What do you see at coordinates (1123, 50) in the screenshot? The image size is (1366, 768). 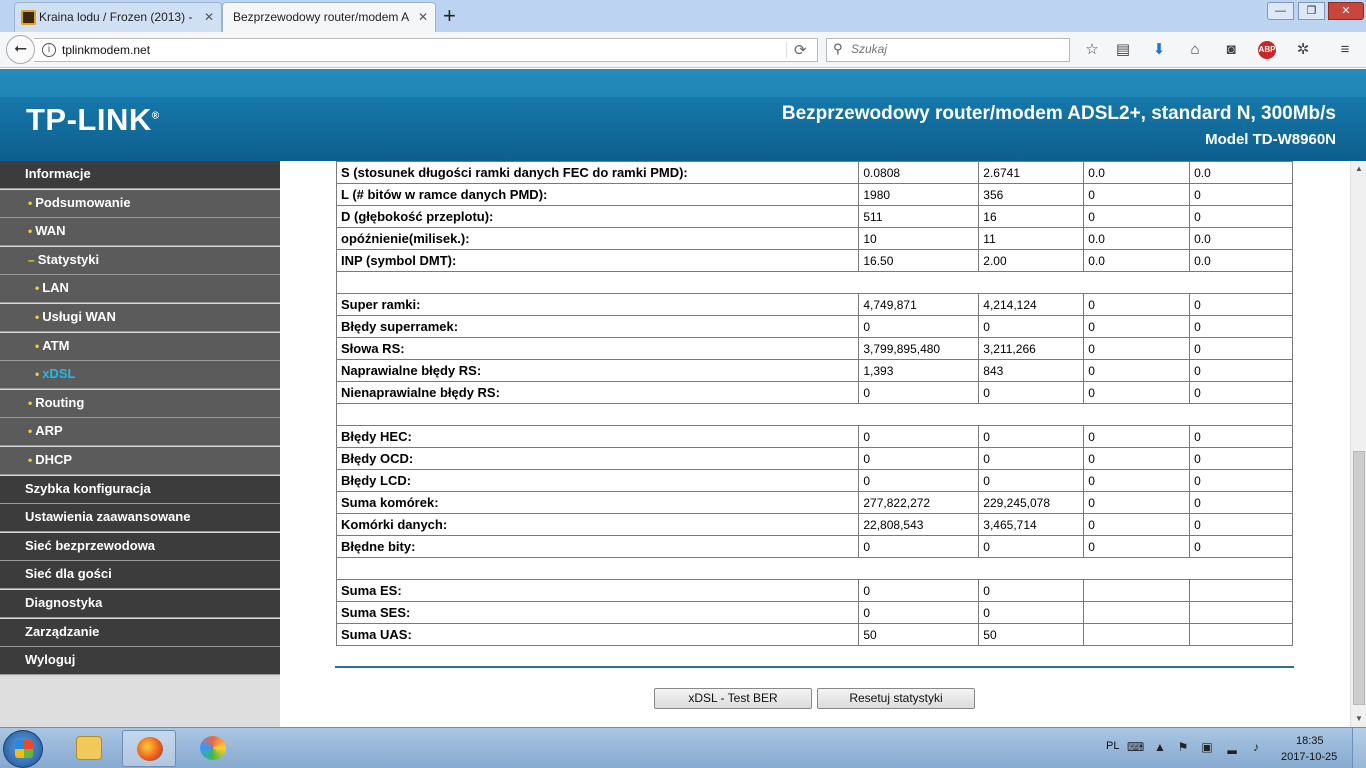 I see `reading-list-icon: ▤` at bounding box center [1123, 50].